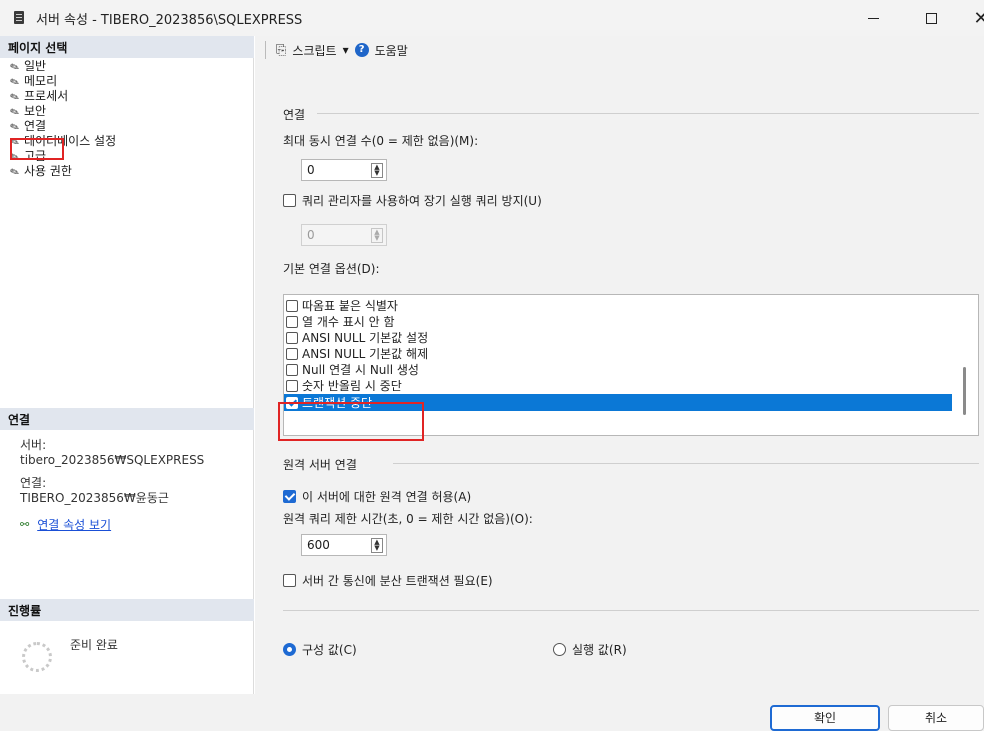 This screenshot has width=984, height=731. I want to click on running-value-radio-row: 실행 값(R), so click(590, 649).